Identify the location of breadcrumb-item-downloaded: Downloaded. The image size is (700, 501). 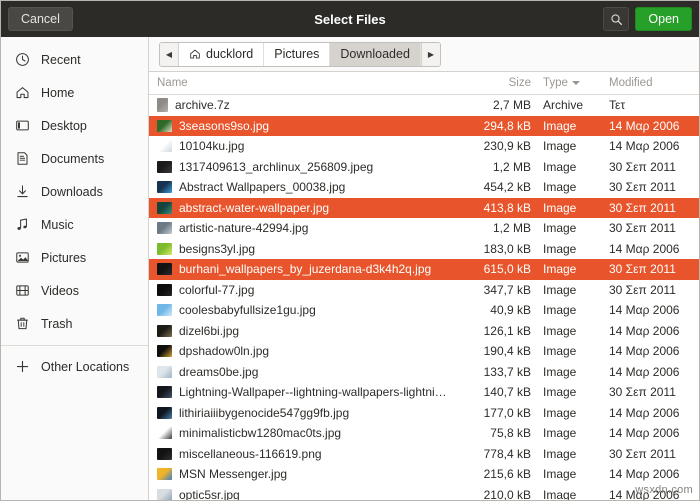
(375, 54).